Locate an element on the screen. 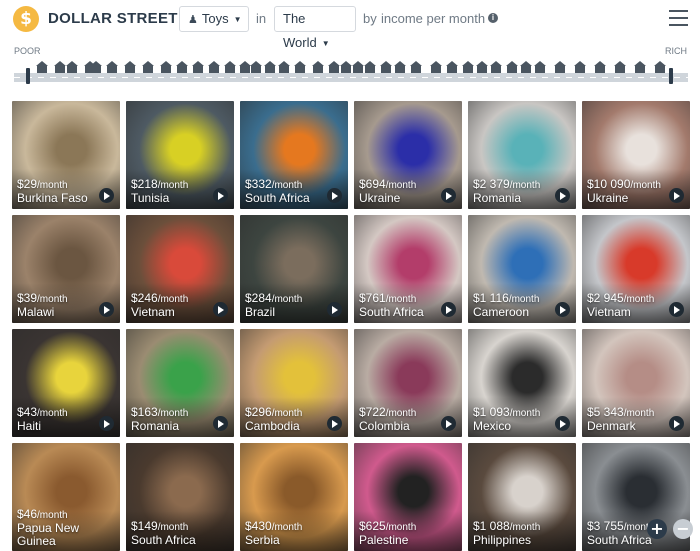 The width and height of the screenshot is (700, 551). site-title: DOLLAR STREET is located at coordinates (113, 18).